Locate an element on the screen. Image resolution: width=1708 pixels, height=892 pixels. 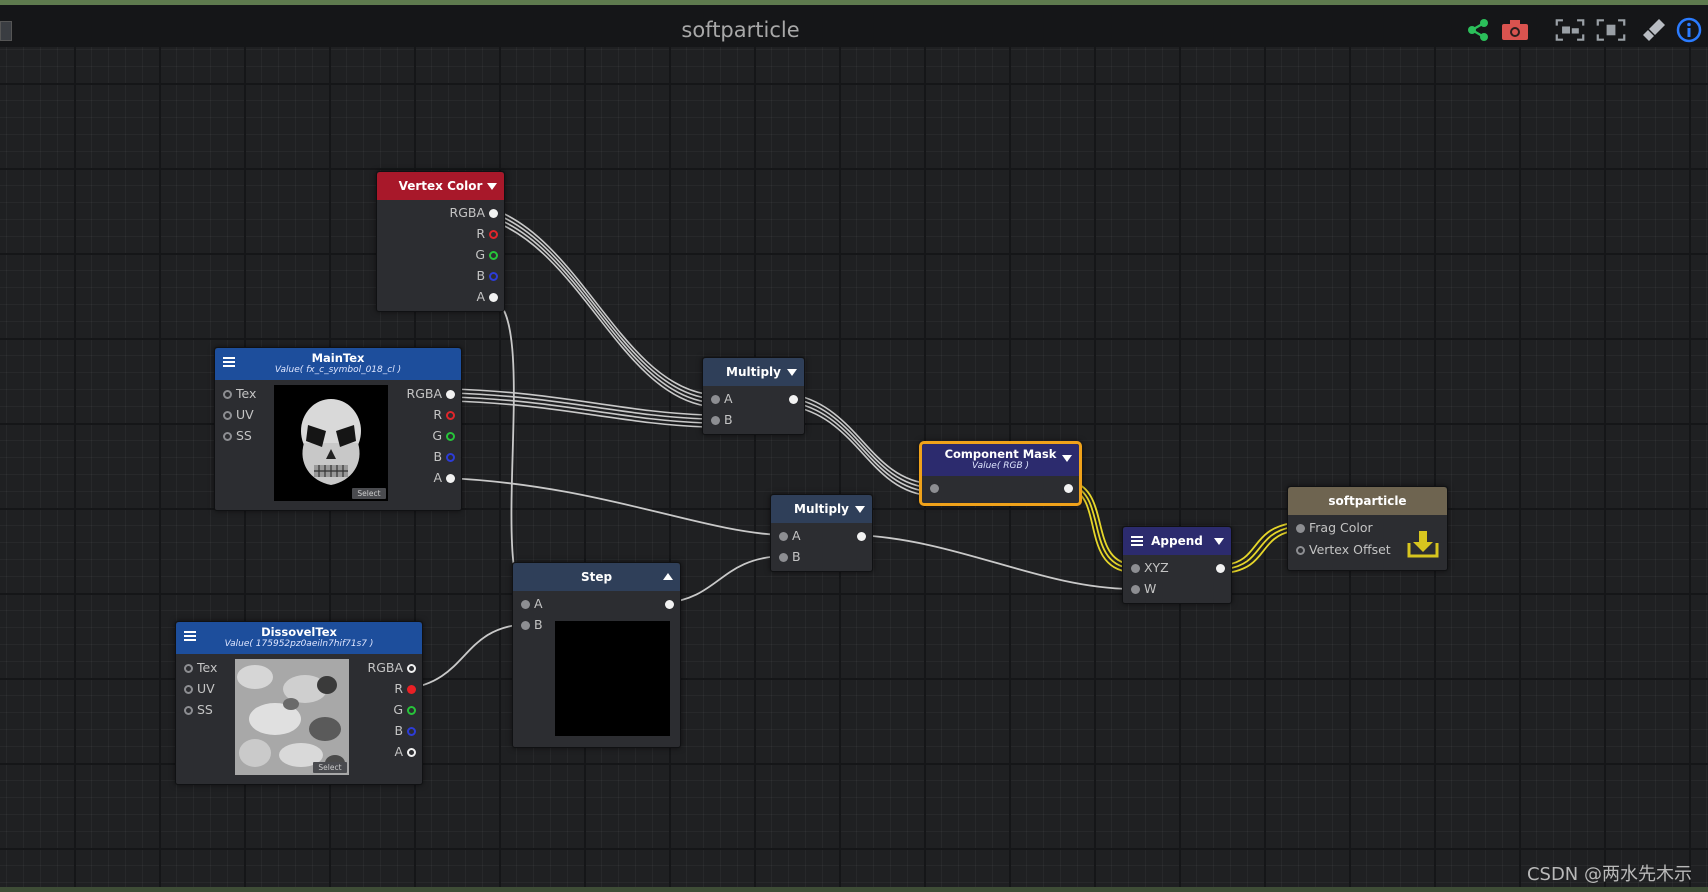
step-header: Step is located at coordinates (596, 577).